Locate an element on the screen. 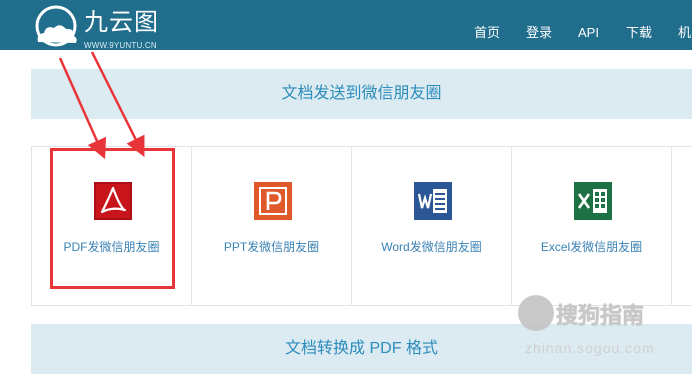 This screenshot has height=382, width=692. nav-more: 机 is located at coordinates (684, 25).